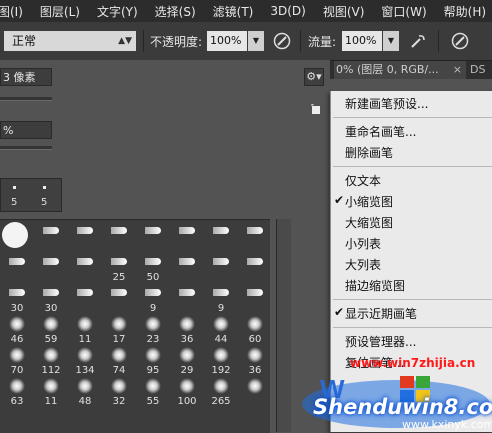  What do you see at coordinates (221, 391) in the screenshot?
I see `brush-tip: 265` at bounding box center [221, 391].